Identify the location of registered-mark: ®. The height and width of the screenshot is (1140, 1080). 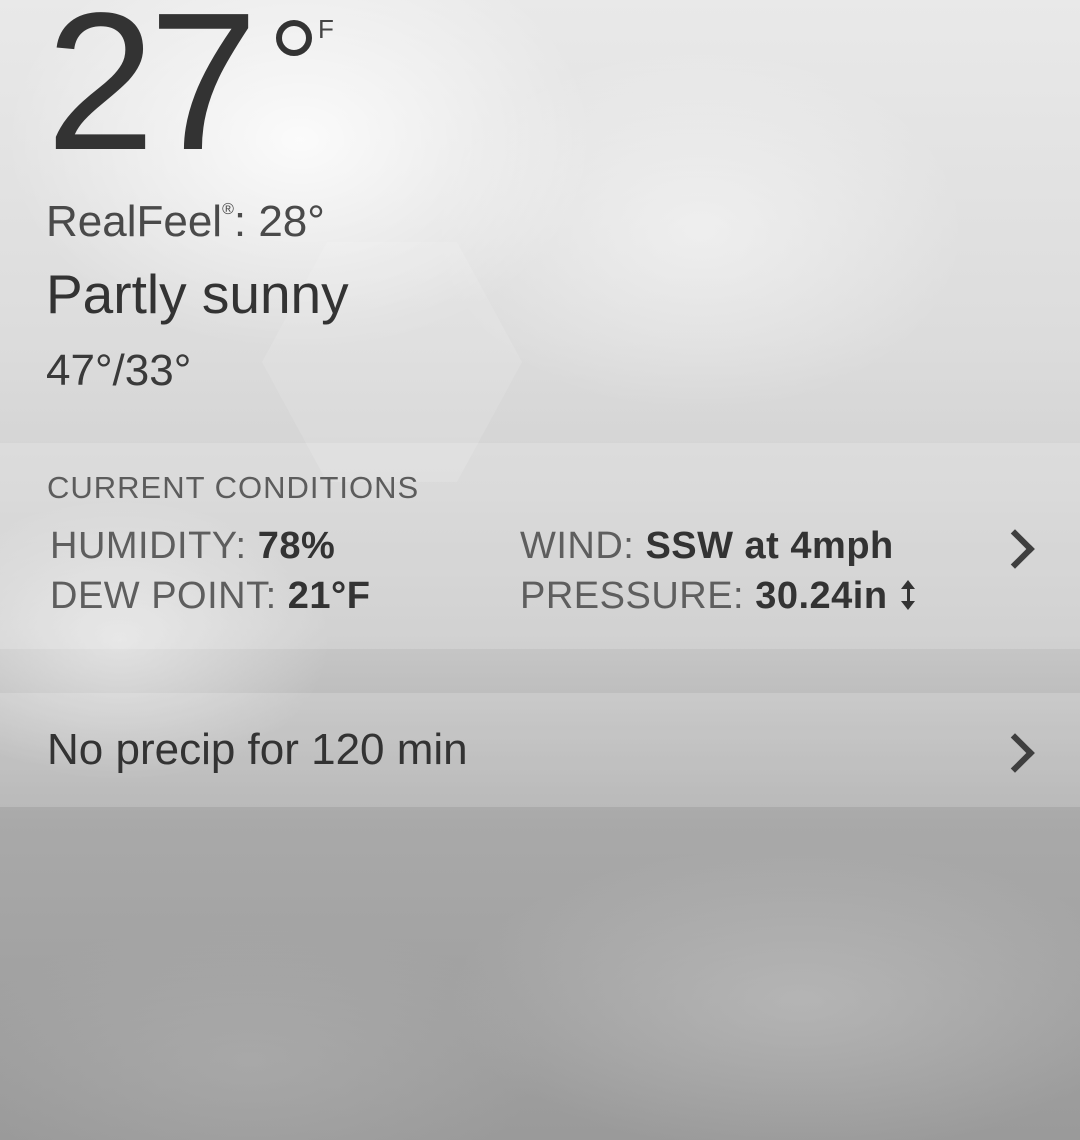
(228, 209).